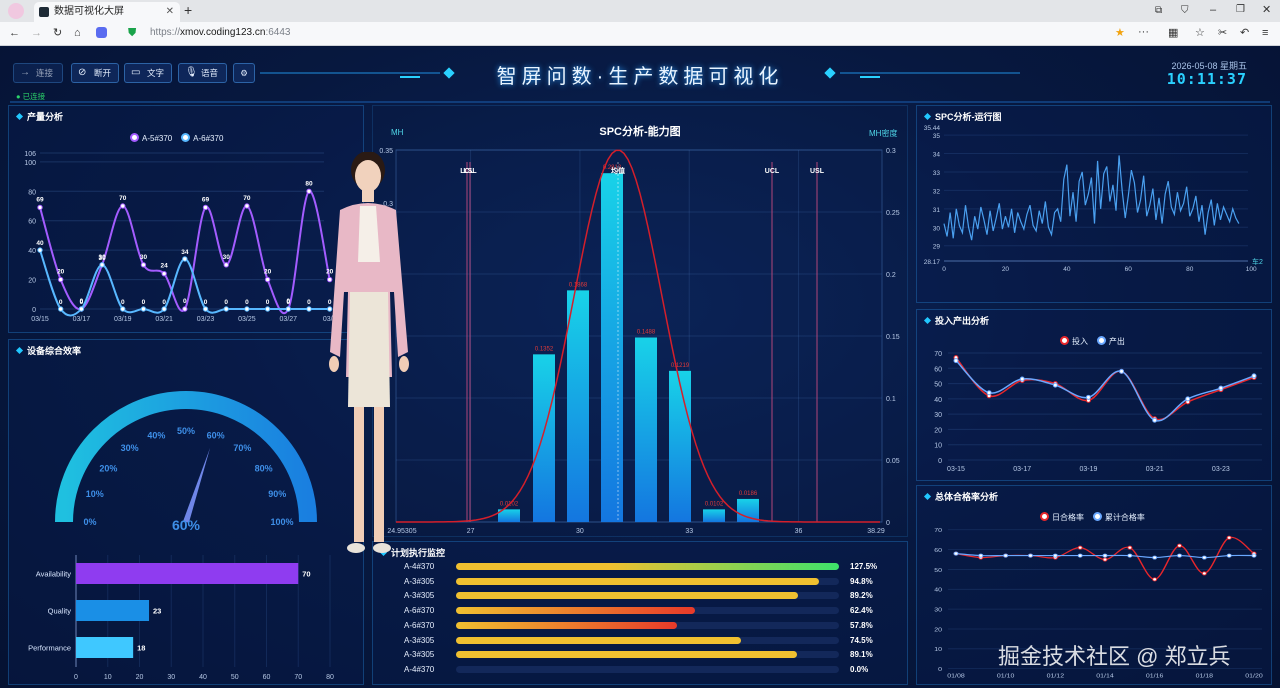  Describe the element at coordinates (1062, 517) in the screenshot. I see `legend-item-daily: 日合格率` at that location.